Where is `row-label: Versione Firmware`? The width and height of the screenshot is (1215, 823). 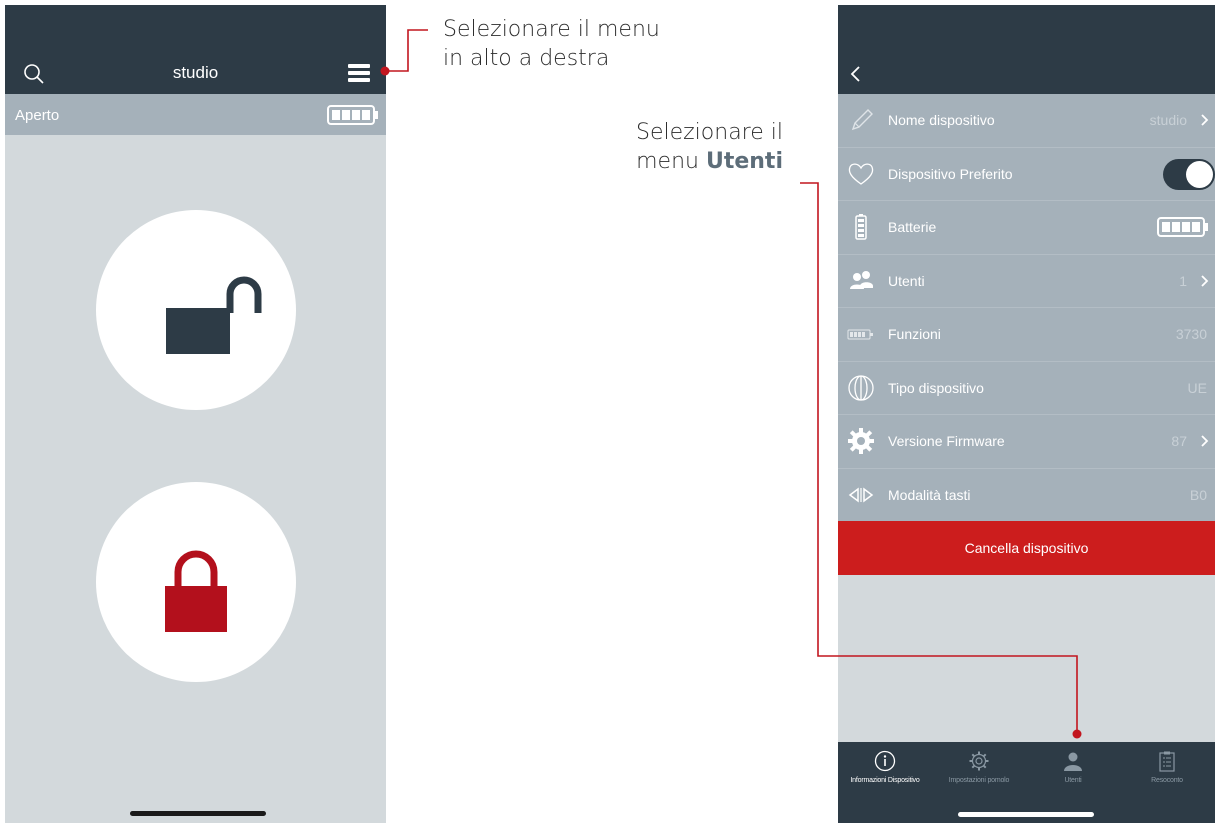 row-label: Versione Firmware is located at coordinates (946, 441).